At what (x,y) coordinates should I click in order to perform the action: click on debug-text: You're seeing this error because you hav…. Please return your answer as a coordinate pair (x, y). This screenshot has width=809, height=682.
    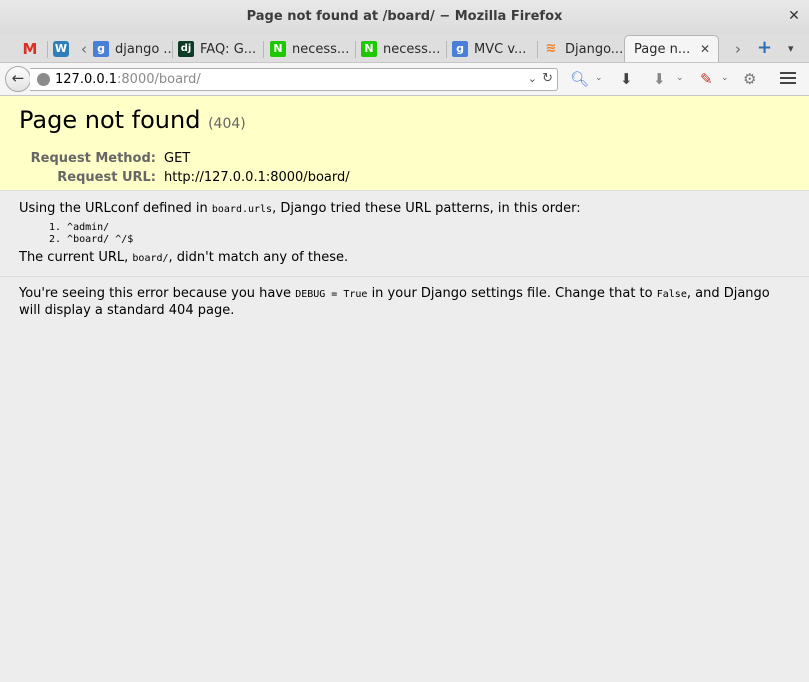
    Looking at the image, I should click on (157, 293).